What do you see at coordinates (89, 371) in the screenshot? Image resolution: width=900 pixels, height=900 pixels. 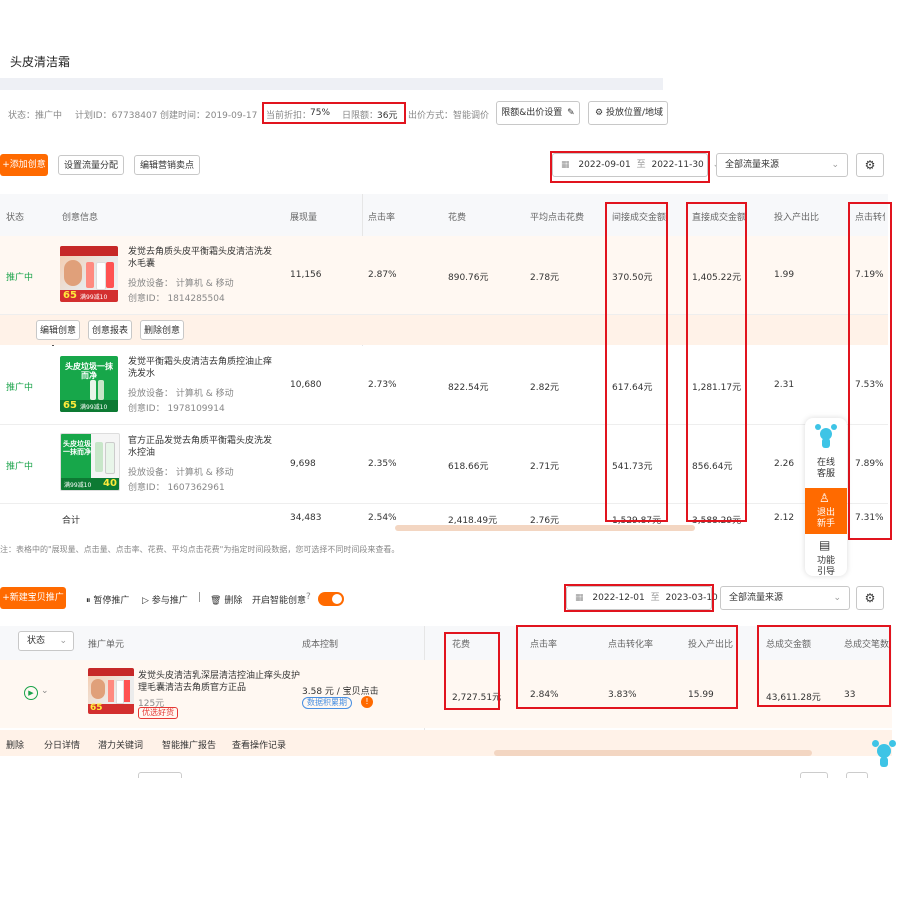 I see `image-headline: 头皮垃圾一抹而净` at bounding box center [89, 371].